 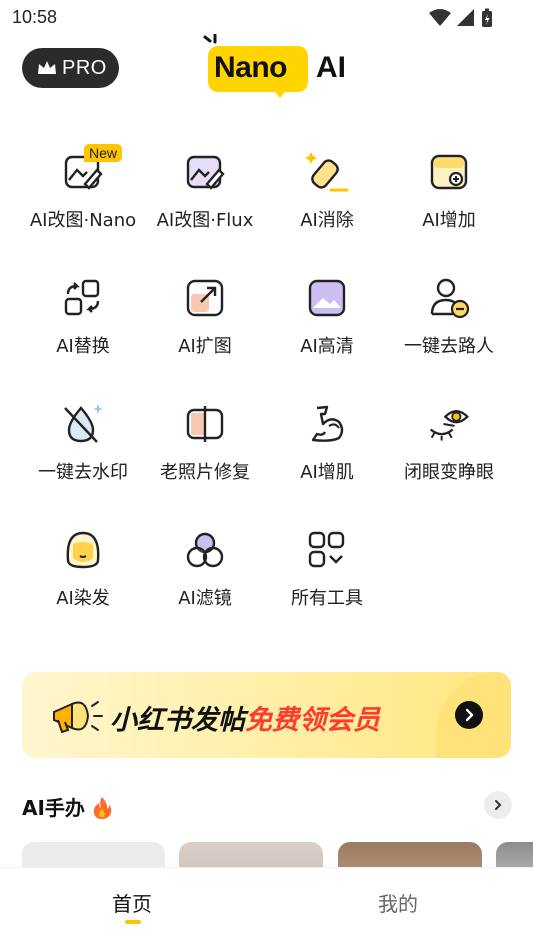 What do you see at coordinates (84, 67) in the screenshot?
I see `pro-label: PRO` at bounding box center [84, 67].